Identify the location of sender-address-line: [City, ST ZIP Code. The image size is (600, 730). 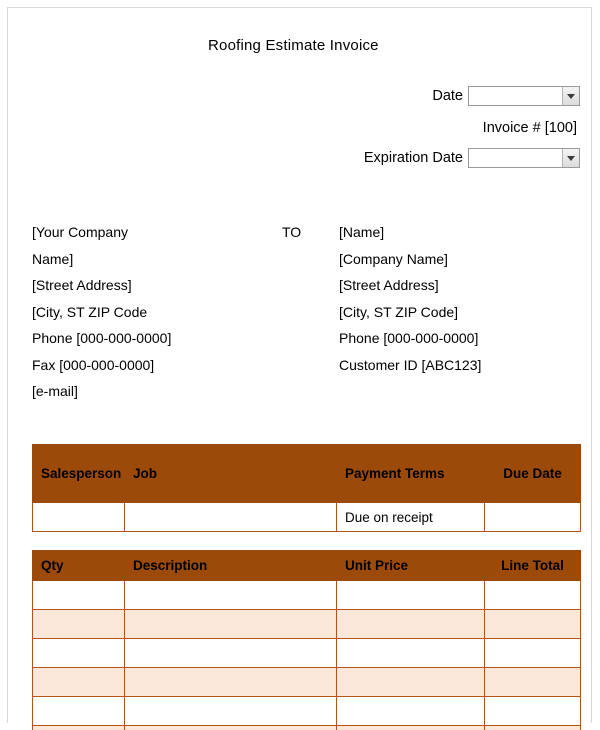
(90, 311).